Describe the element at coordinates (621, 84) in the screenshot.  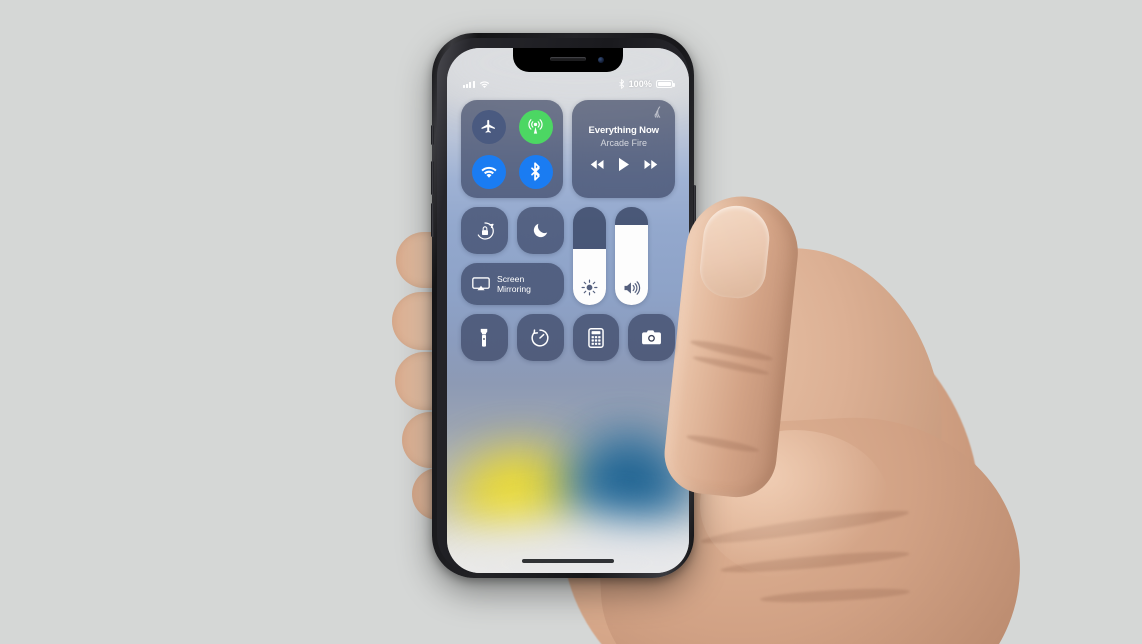
I see `bluetooth-icon` at that location.